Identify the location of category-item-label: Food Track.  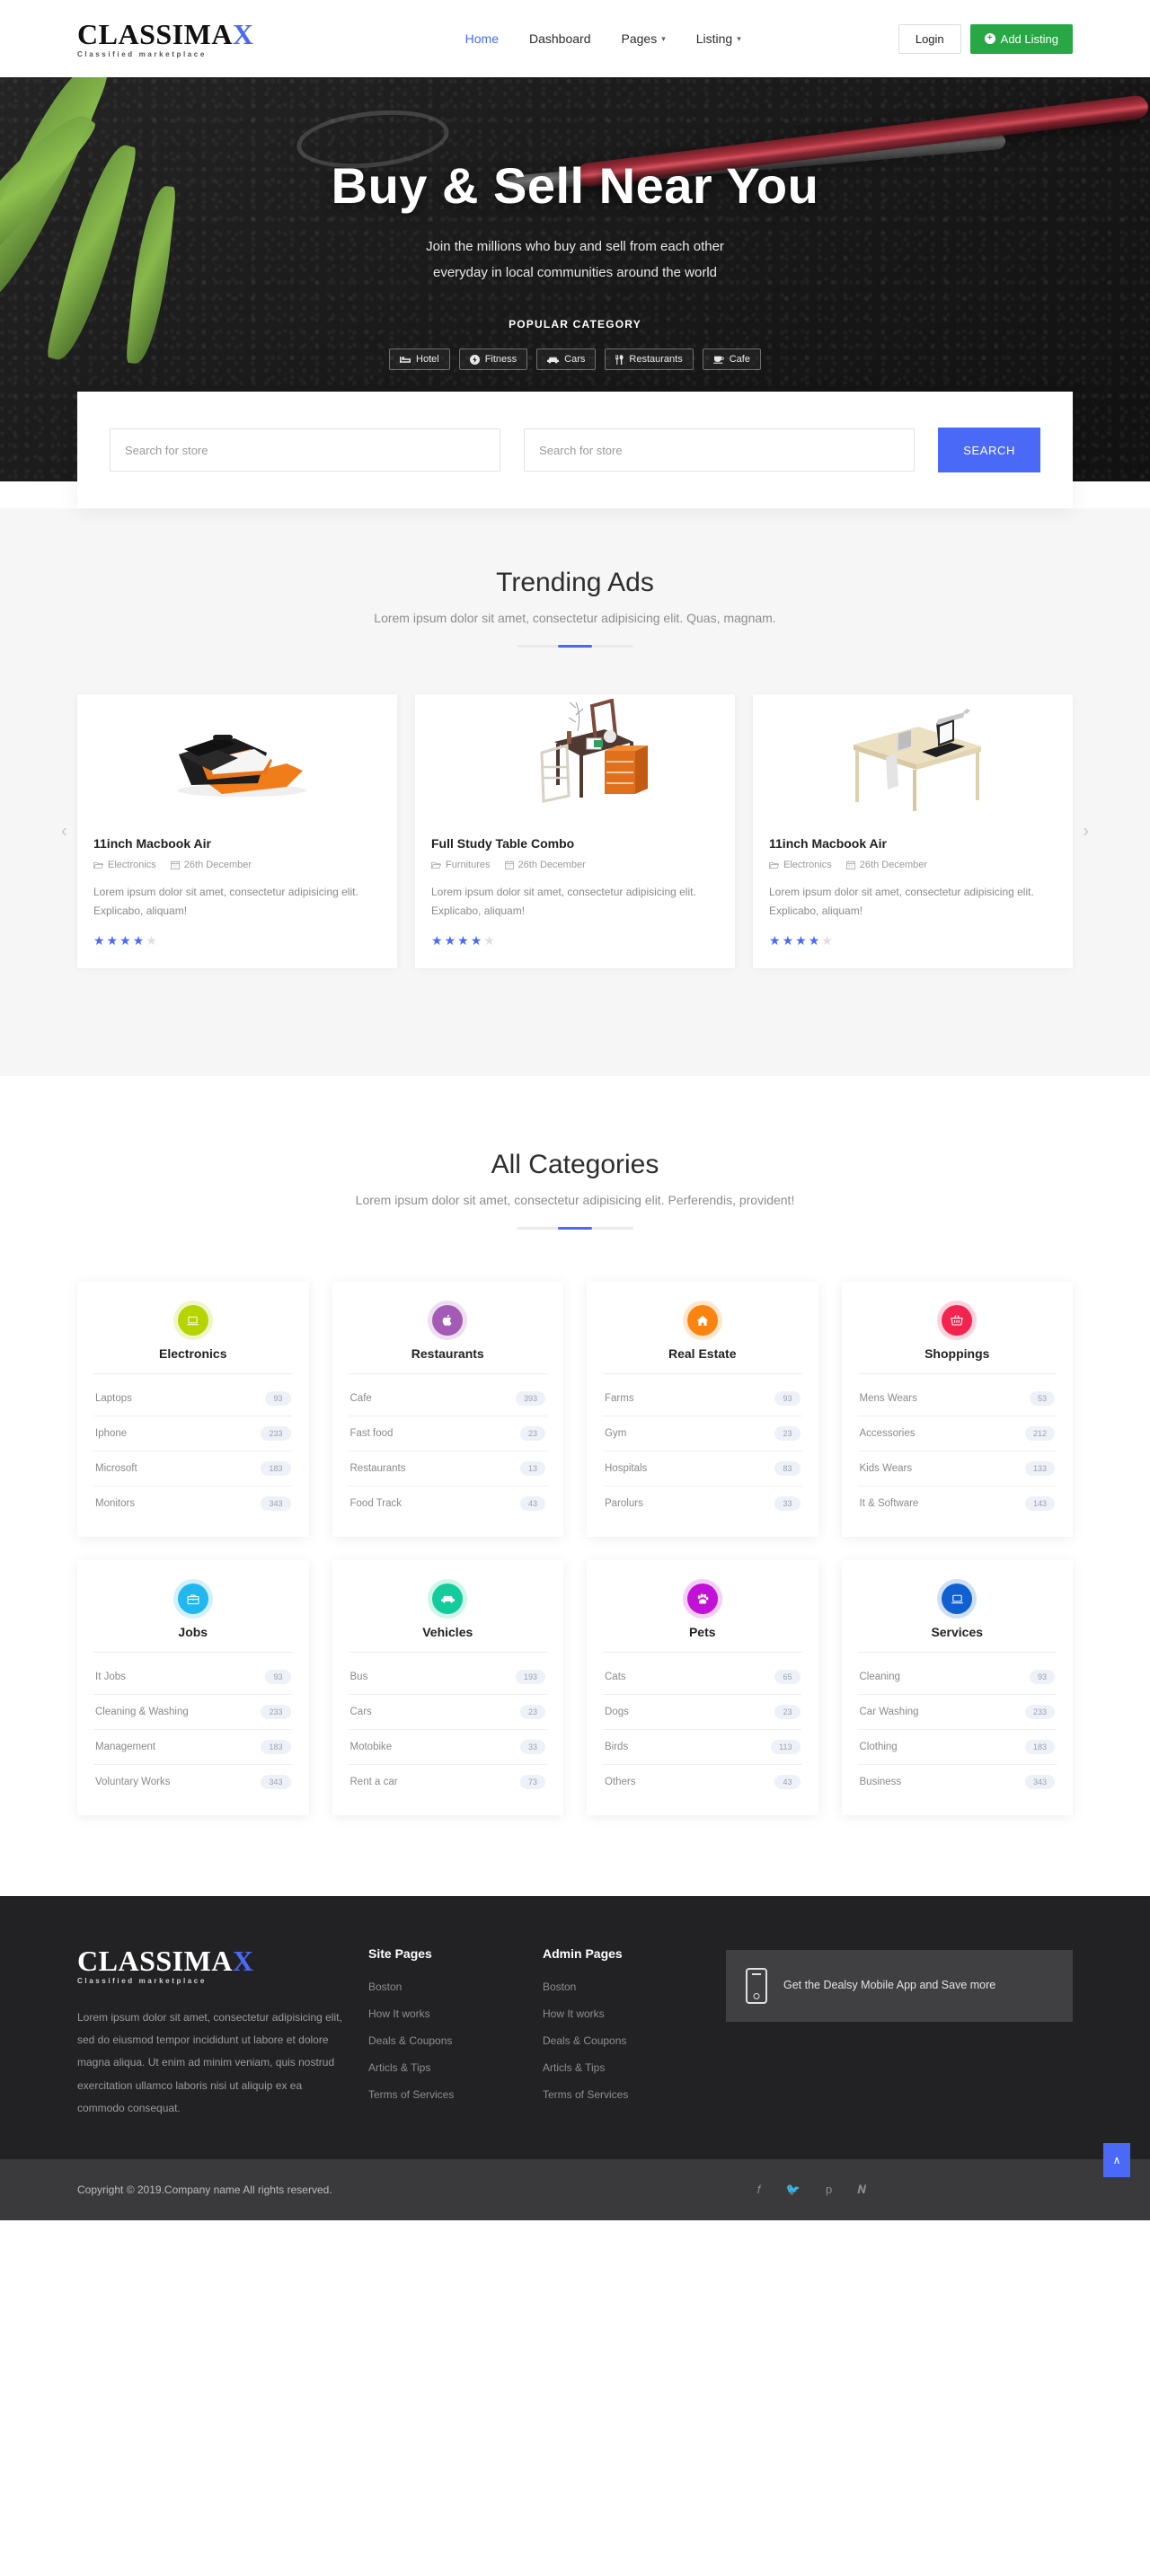
(375, 1503).